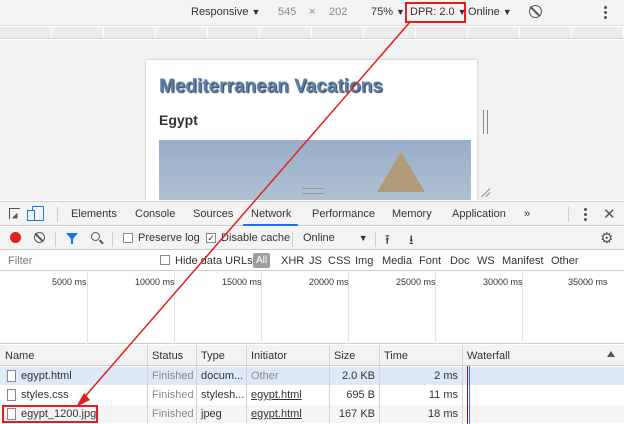  I want to click on tab-application: Application, so click(479, 214).